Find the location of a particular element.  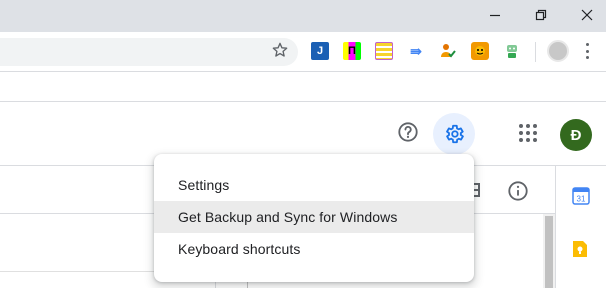

scrollbar-thumb is located at coordinates (549, 252).